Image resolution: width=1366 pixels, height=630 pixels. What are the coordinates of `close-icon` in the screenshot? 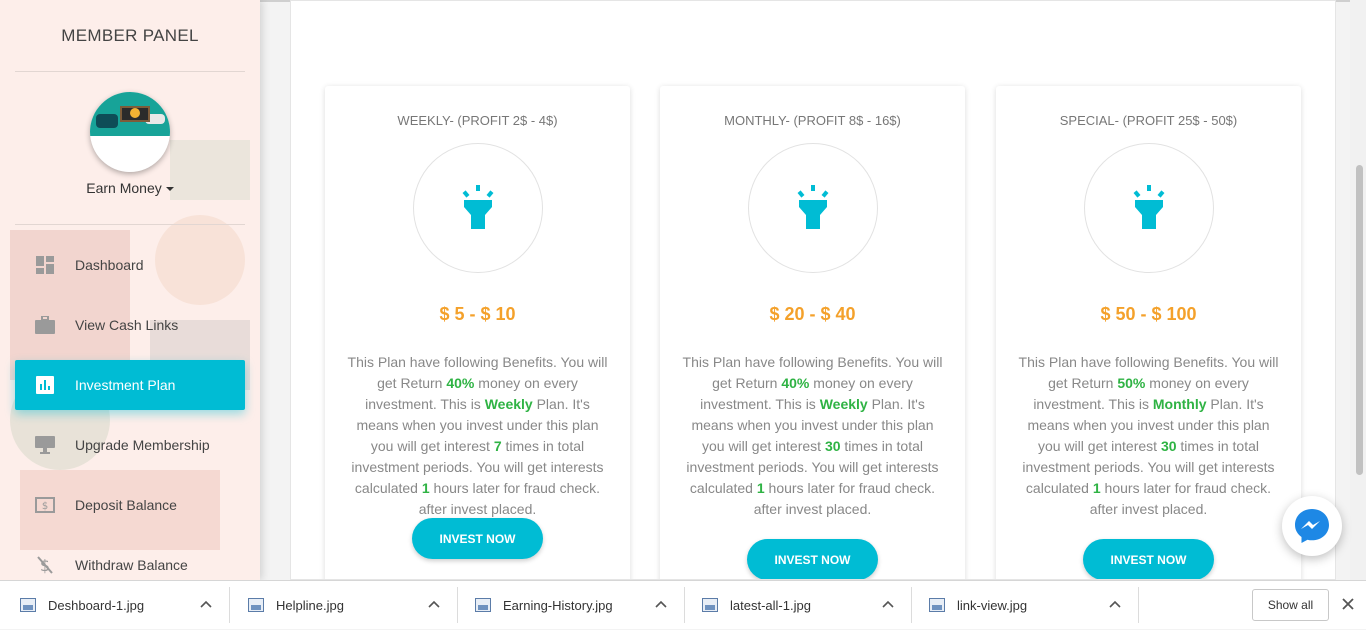 It's located at (1348, 604).